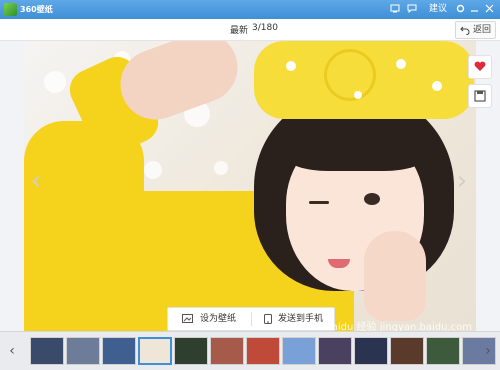 Image resolution: width=500 pixels, height=370 pixels. What do you see at coordinates (372, 199) in the screenshot?
I see `open-eye-shape` at bounding box center [372, 199].